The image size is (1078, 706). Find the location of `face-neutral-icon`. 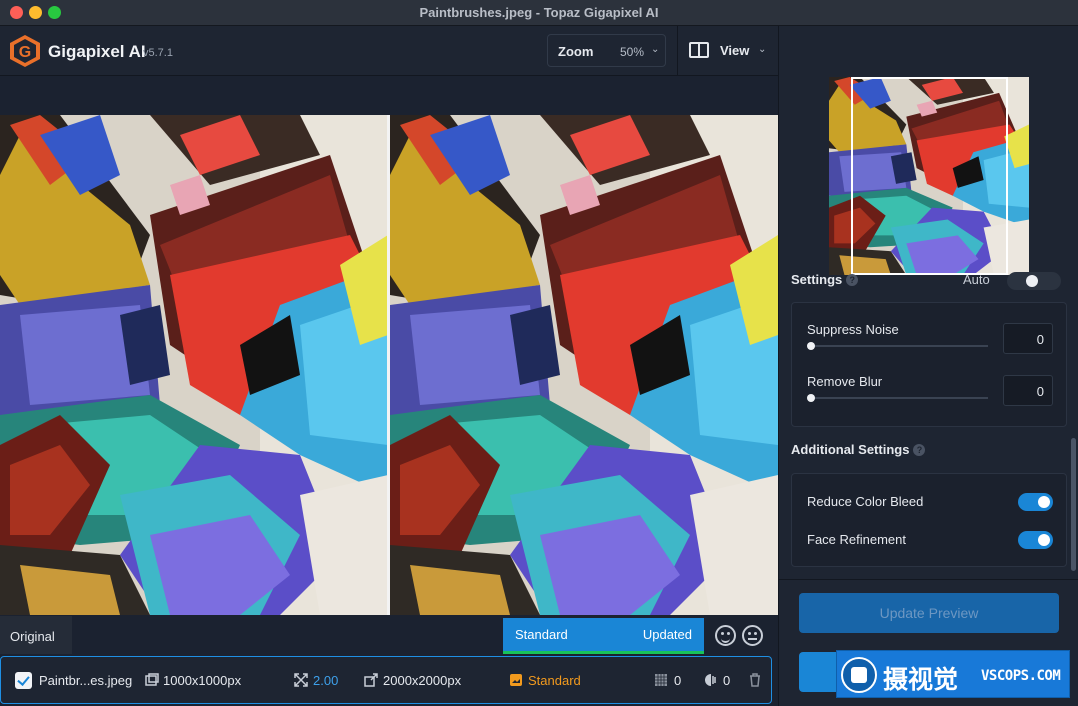

face-neutral-icon is located at coordinates (752, 635).